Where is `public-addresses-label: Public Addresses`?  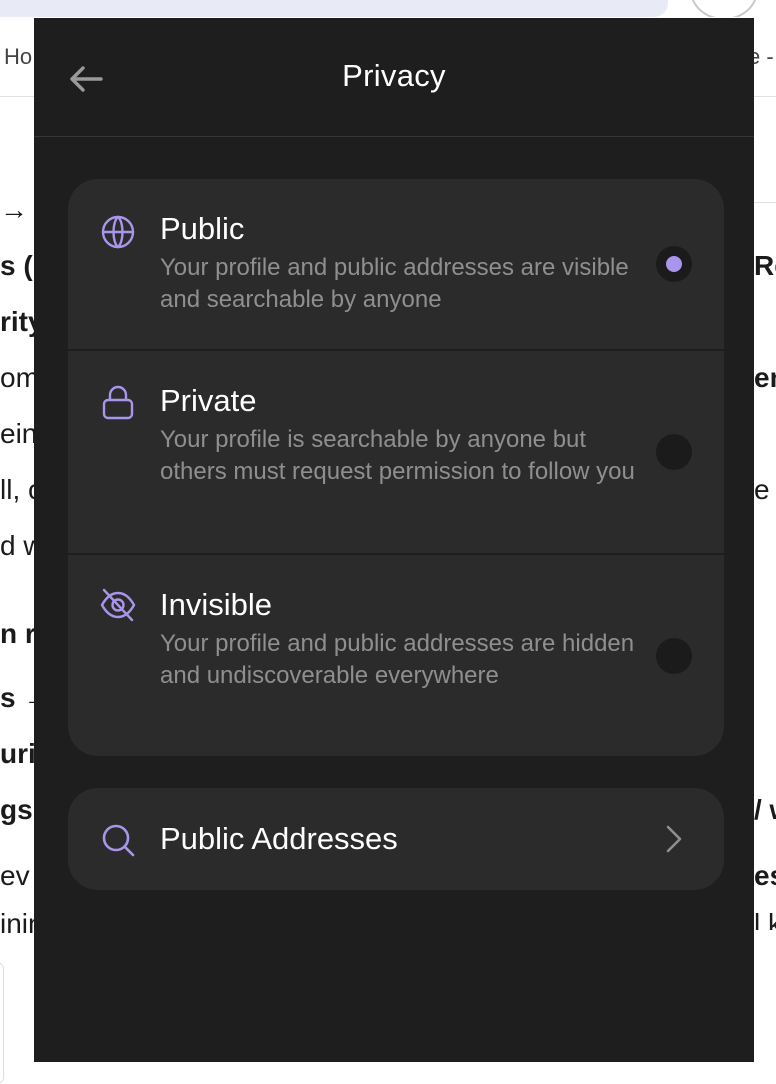
public-addresses-label: Public Addresses is located at coordinates (279, 838).